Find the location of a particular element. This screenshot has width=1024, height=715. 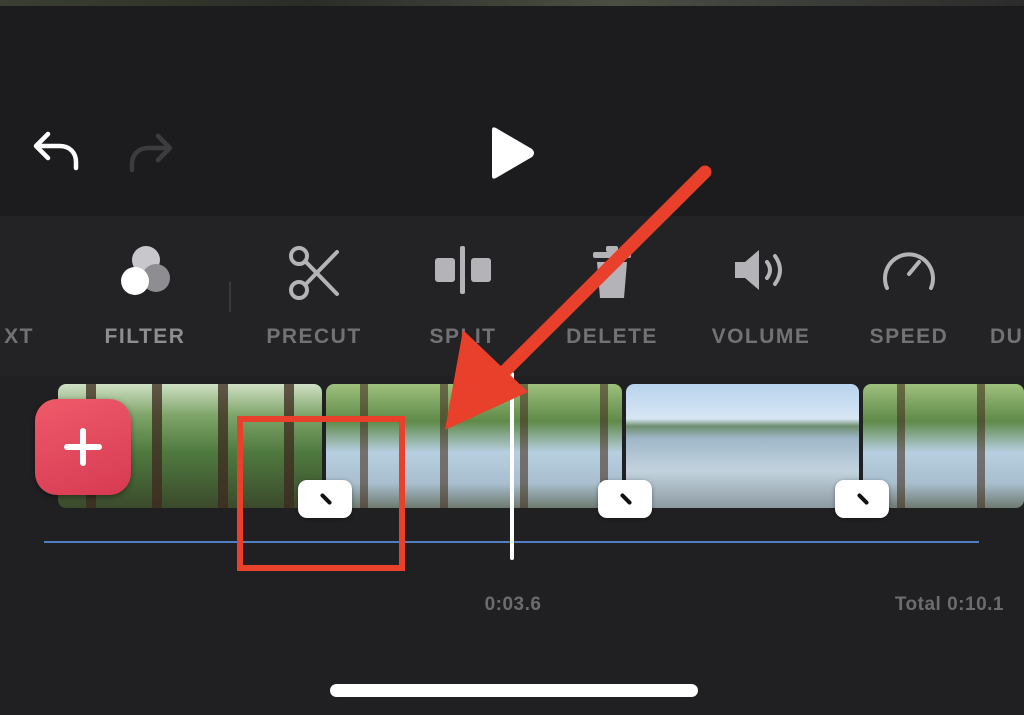

annotation-arrow-icon is located at coordinates (578, 297).